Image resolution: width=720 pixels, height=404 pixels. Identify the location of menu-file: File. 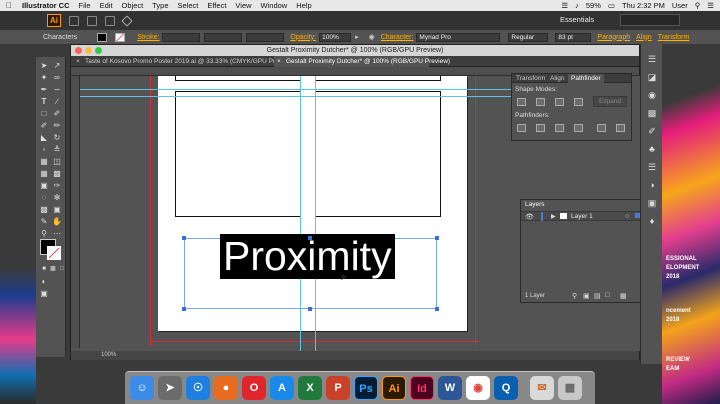
(85, 5).